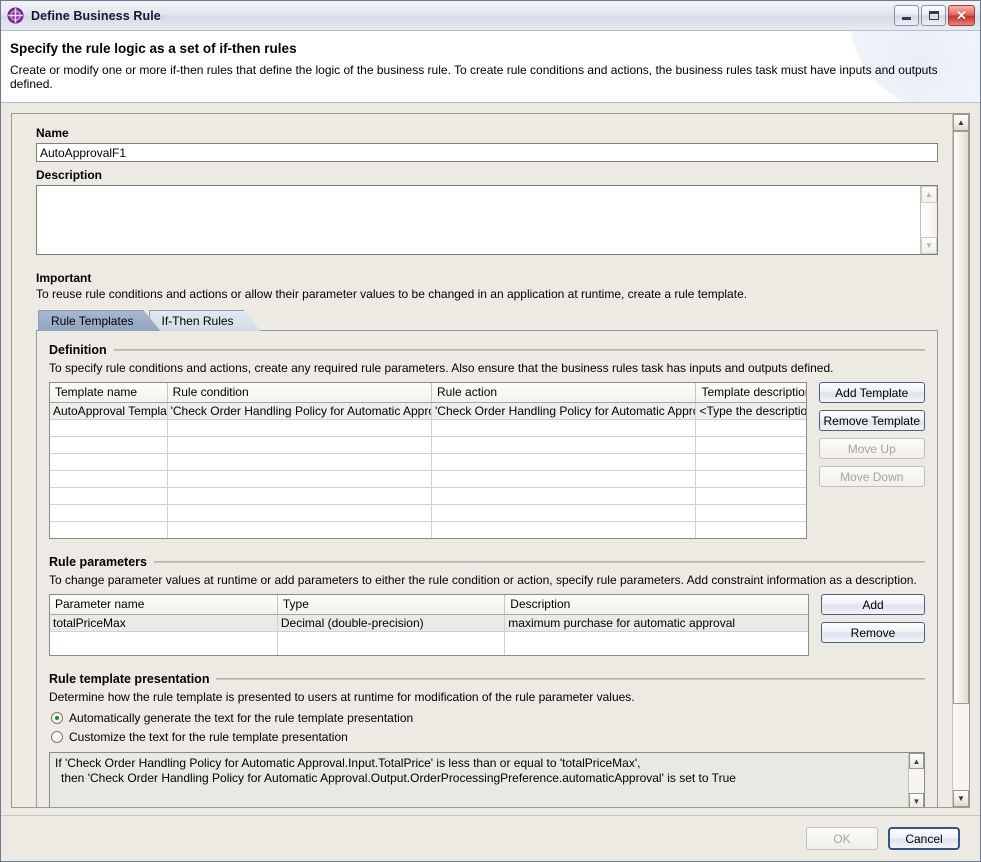 The height and width of the screenshot is (862, 981). I want to click on window-title: Define Business Rule, so click(96, 15).